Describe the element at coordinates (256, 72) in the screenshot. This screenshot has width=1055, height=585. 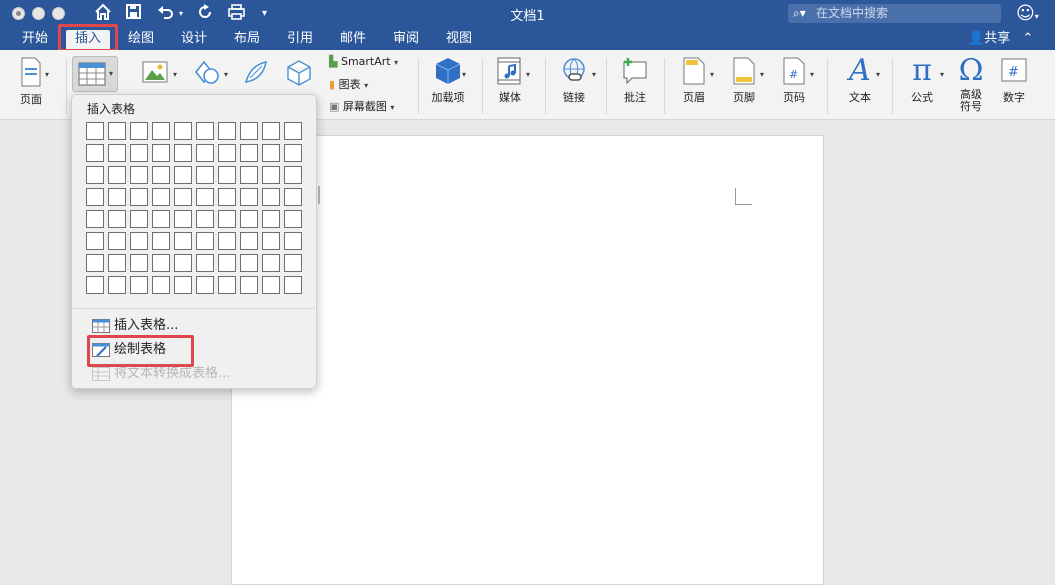
I see `icons-icon` at that location.